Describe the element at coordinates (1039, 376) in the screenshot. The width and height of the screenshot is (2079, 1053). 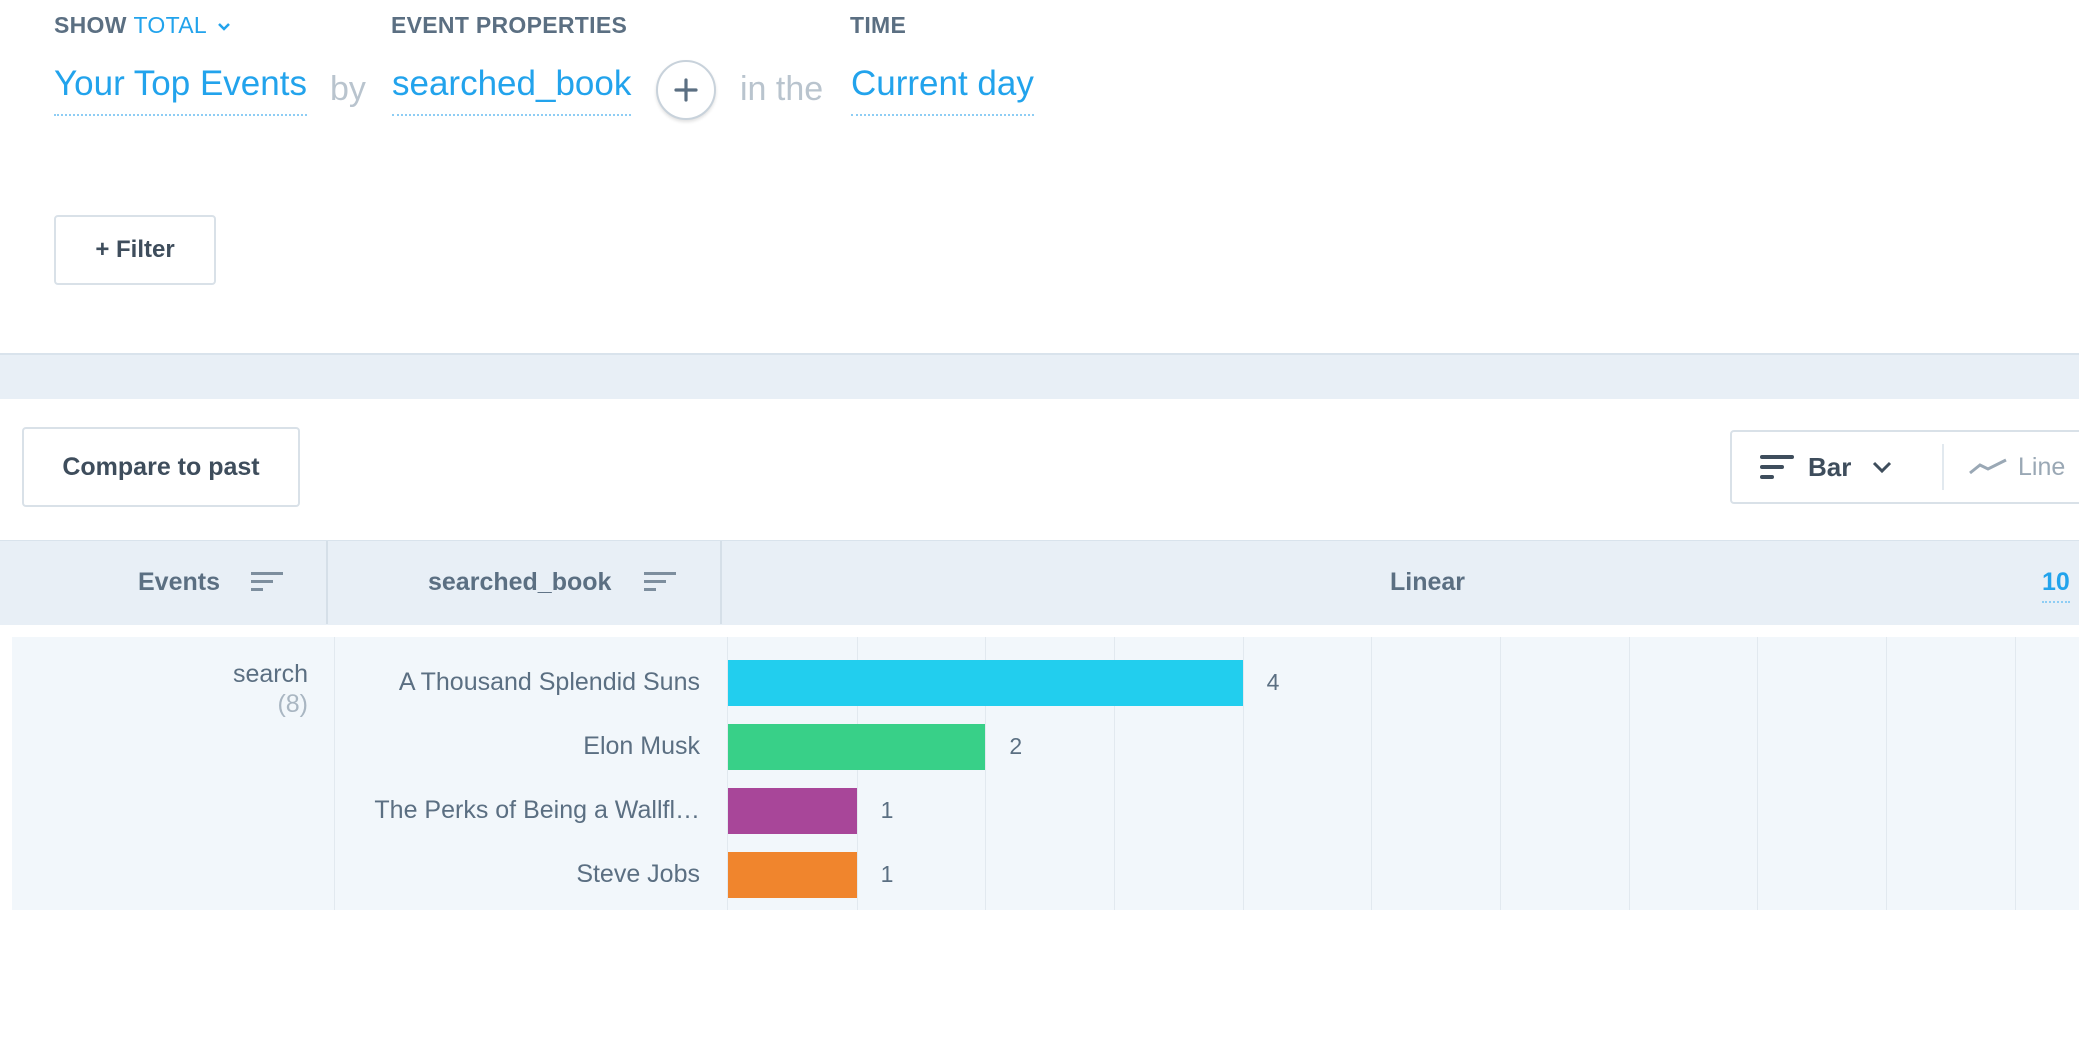
I see `section-divider` at that location.